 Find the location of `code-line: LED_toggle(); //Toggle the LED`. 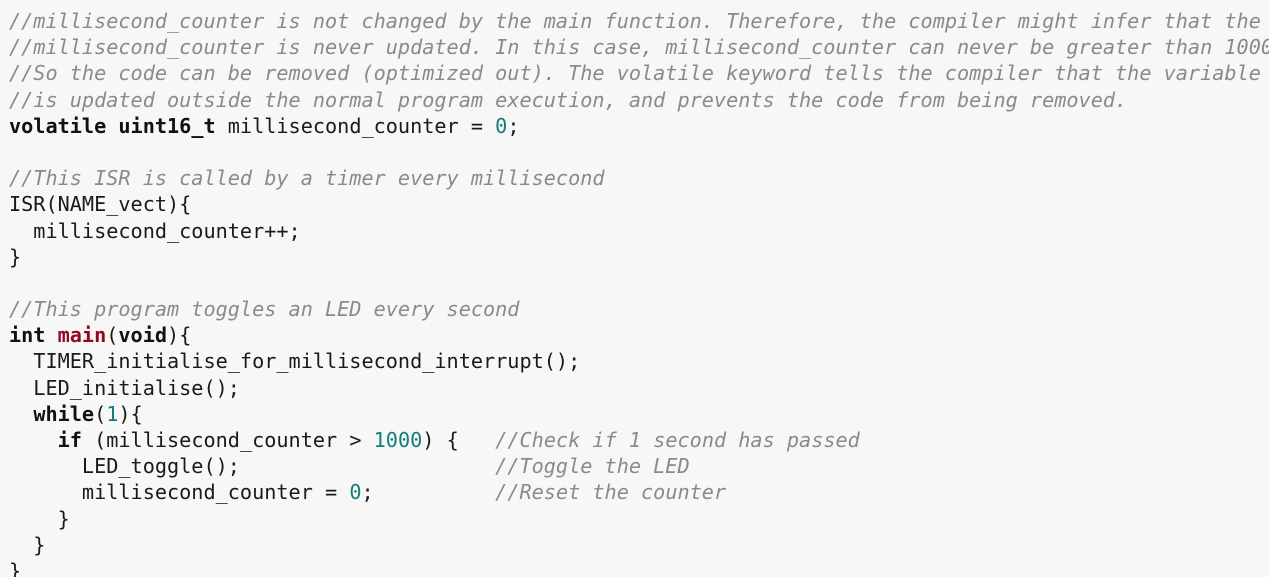

code-line: LED_toggle(); //Toggle the LED is located at coordinates (349, 466).